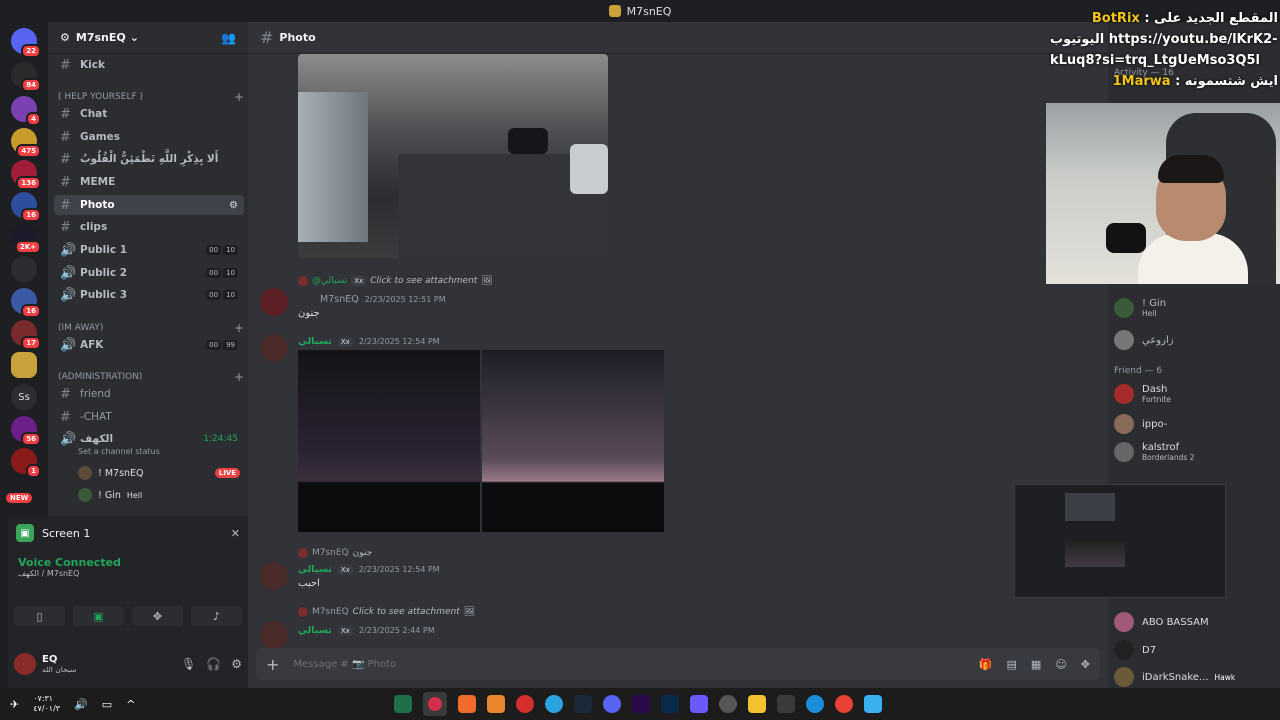 The width and height of the screenshot is (1280, 720). I want to click on reply-preview: M7snEQ Click to see attachment 🖼, so click(386, 612).